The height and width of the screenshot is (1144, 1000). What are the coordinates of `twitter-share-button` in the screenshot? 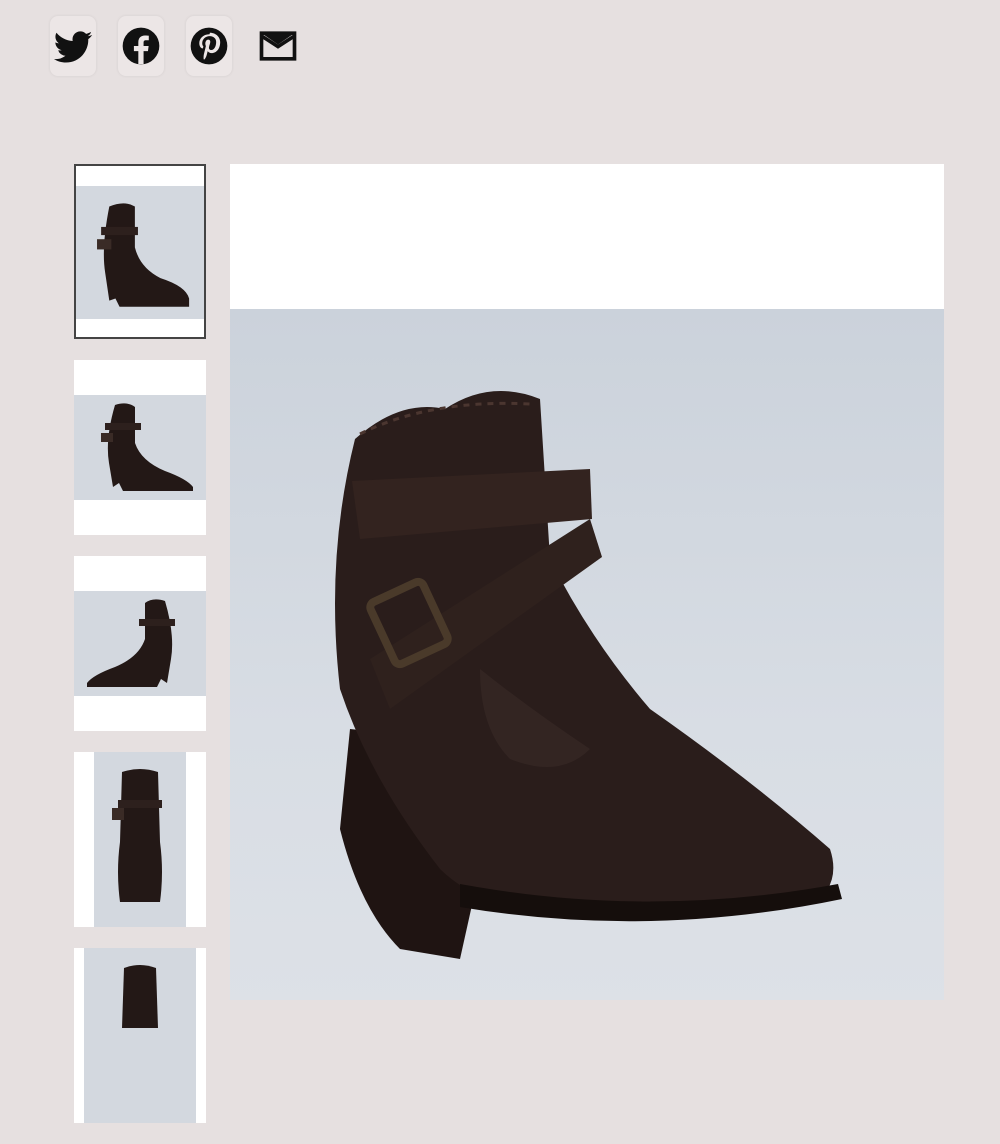 It's located at (73, 46).